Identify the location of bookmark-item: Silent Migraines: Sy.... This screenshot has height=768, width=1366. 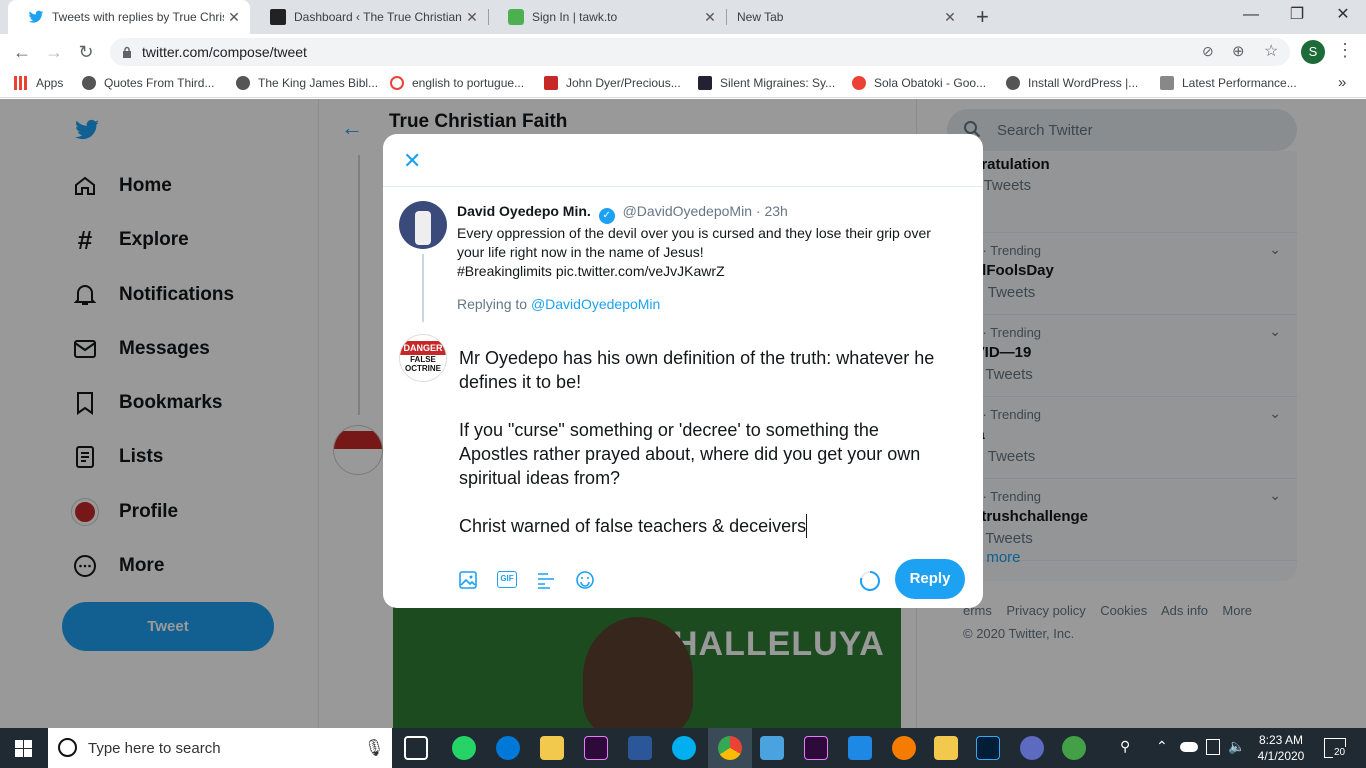
(766, 83).